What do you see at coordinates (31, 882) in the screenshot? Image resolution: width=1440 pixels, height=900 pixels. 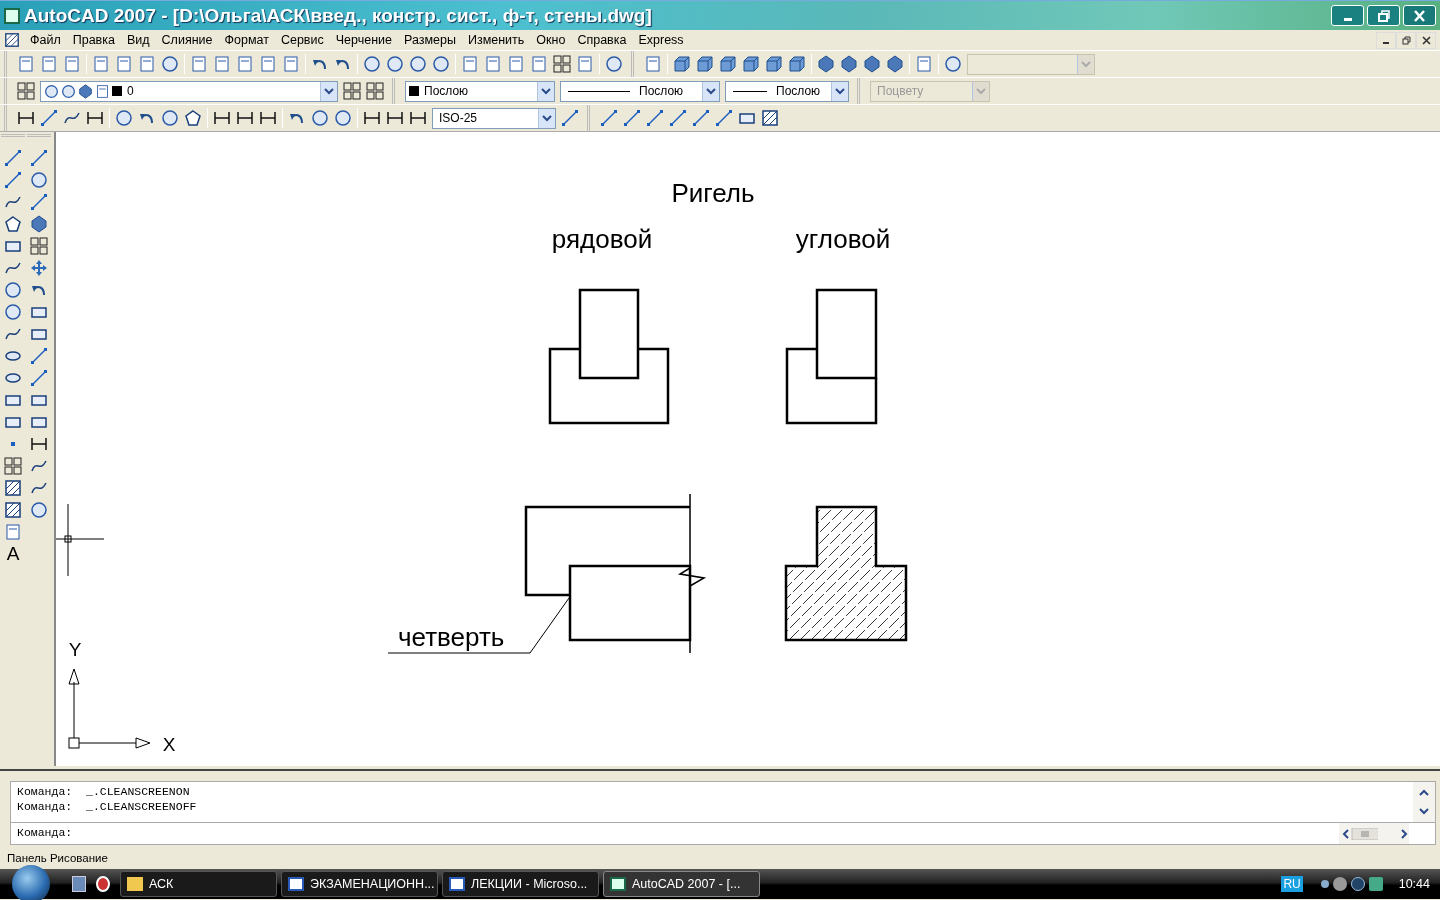 I see `start-button` at bounding box center [31, 882].